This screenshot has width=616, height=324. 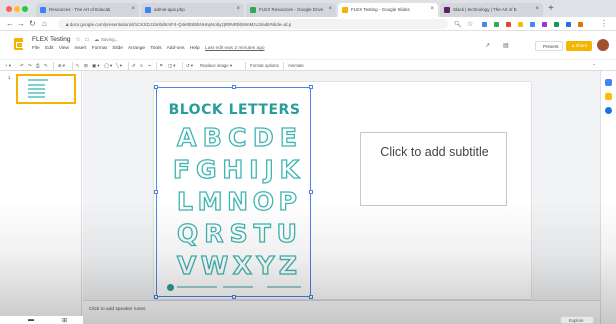 What do you see at coordinates (25, 9) in the screenshot?
I see `maximize-window-icon` at bounding box center [25, 9].